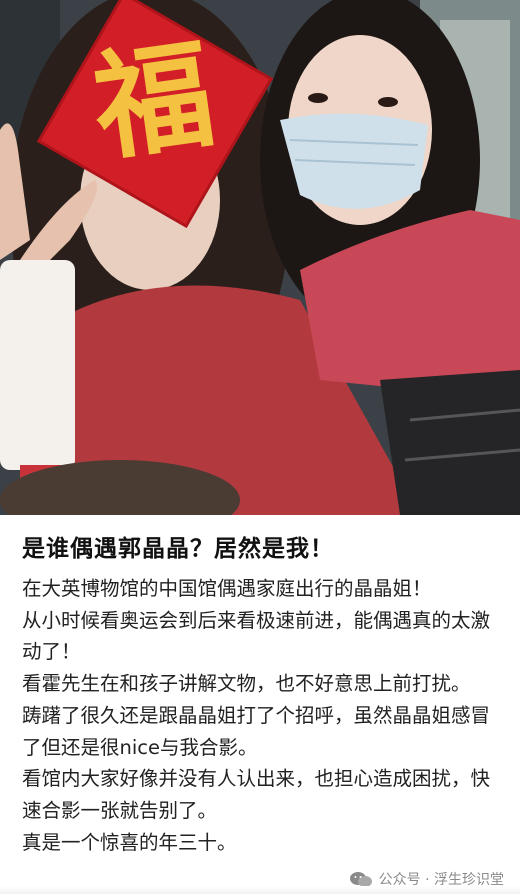 The image size is (520, 894). What do you see at coordinates (227, 588) in the screenshot?
I see `post-paragraph: 在大英博物馆的中国馆偶遇家庭出行的晶晶姐！` at bounding box center [227, 588].